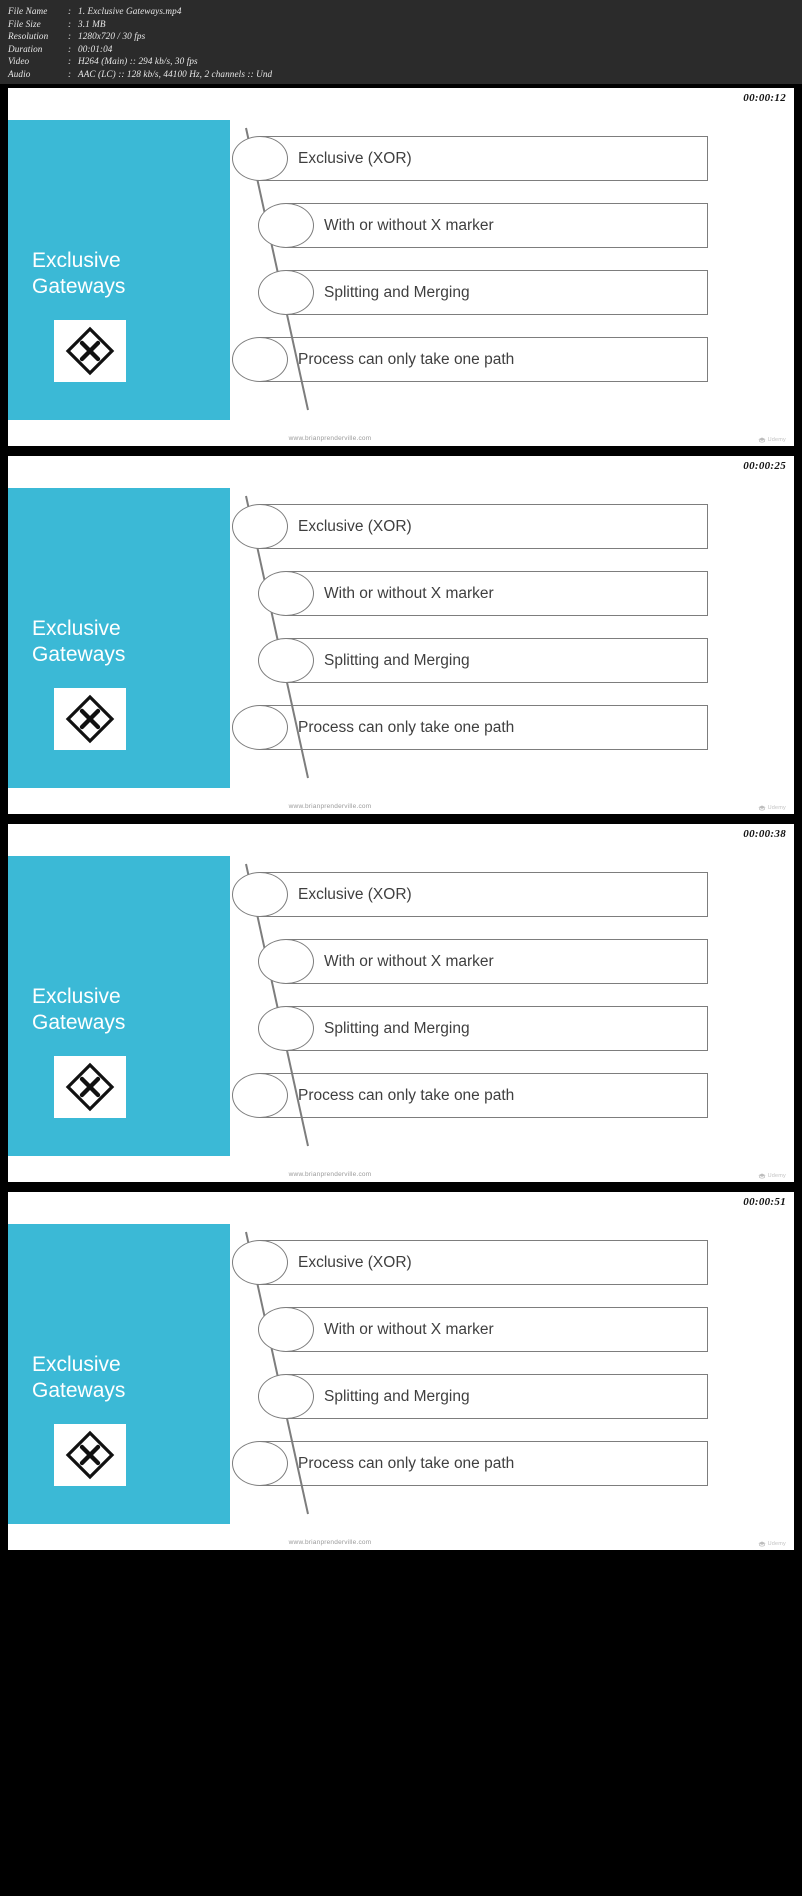  Describe the element at coordinates (28, 11) in the screenshot. I see `media-info-label: File Name` at that location.